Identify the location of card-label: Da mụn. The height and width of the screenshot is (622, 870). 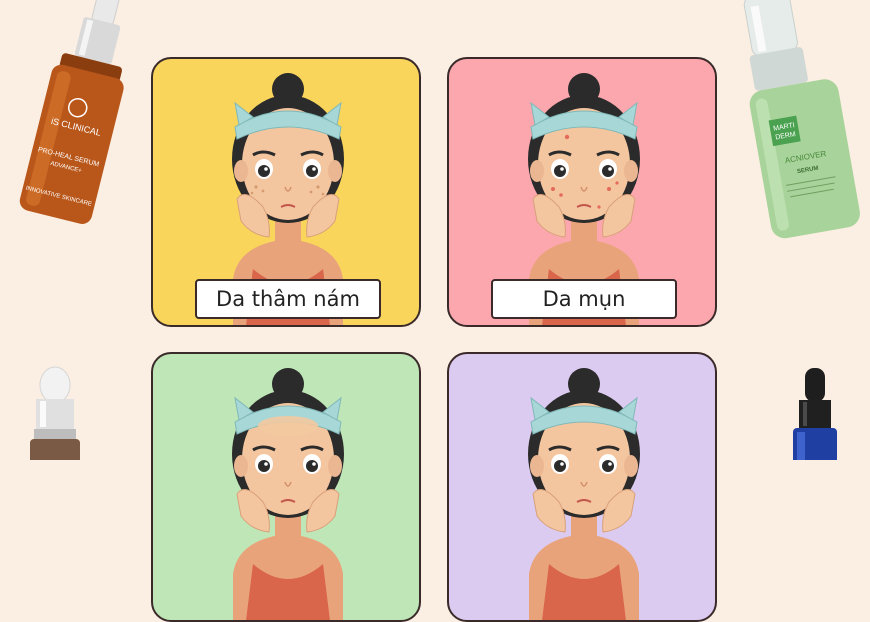
(584, 299).